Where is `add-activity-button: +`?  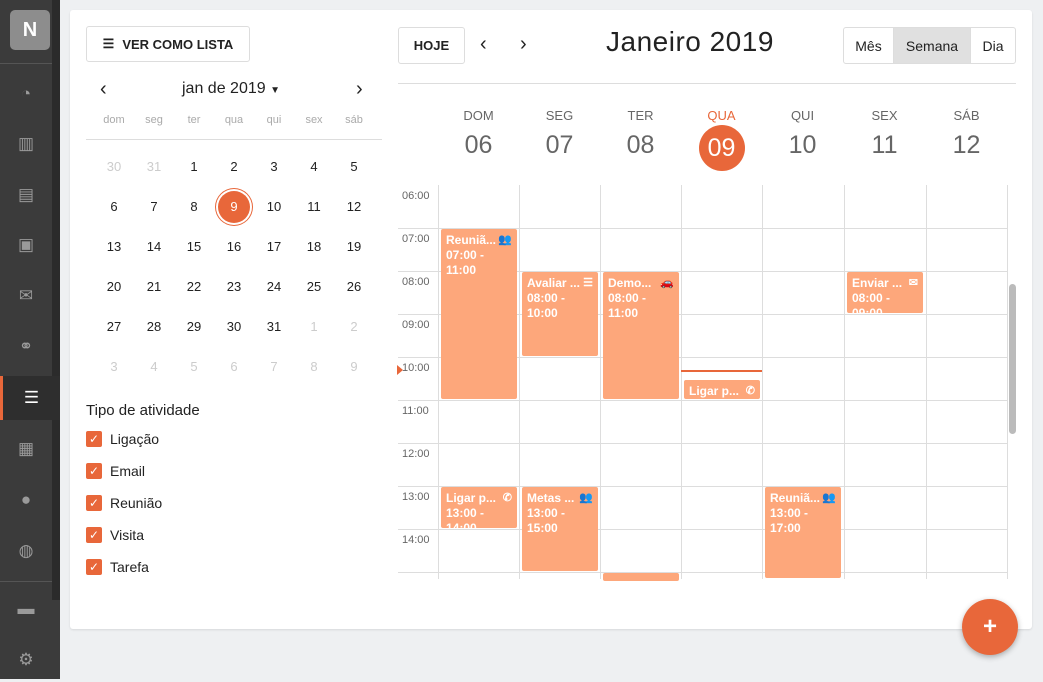 add-activity-button: + is located at coordinates (990, 627).